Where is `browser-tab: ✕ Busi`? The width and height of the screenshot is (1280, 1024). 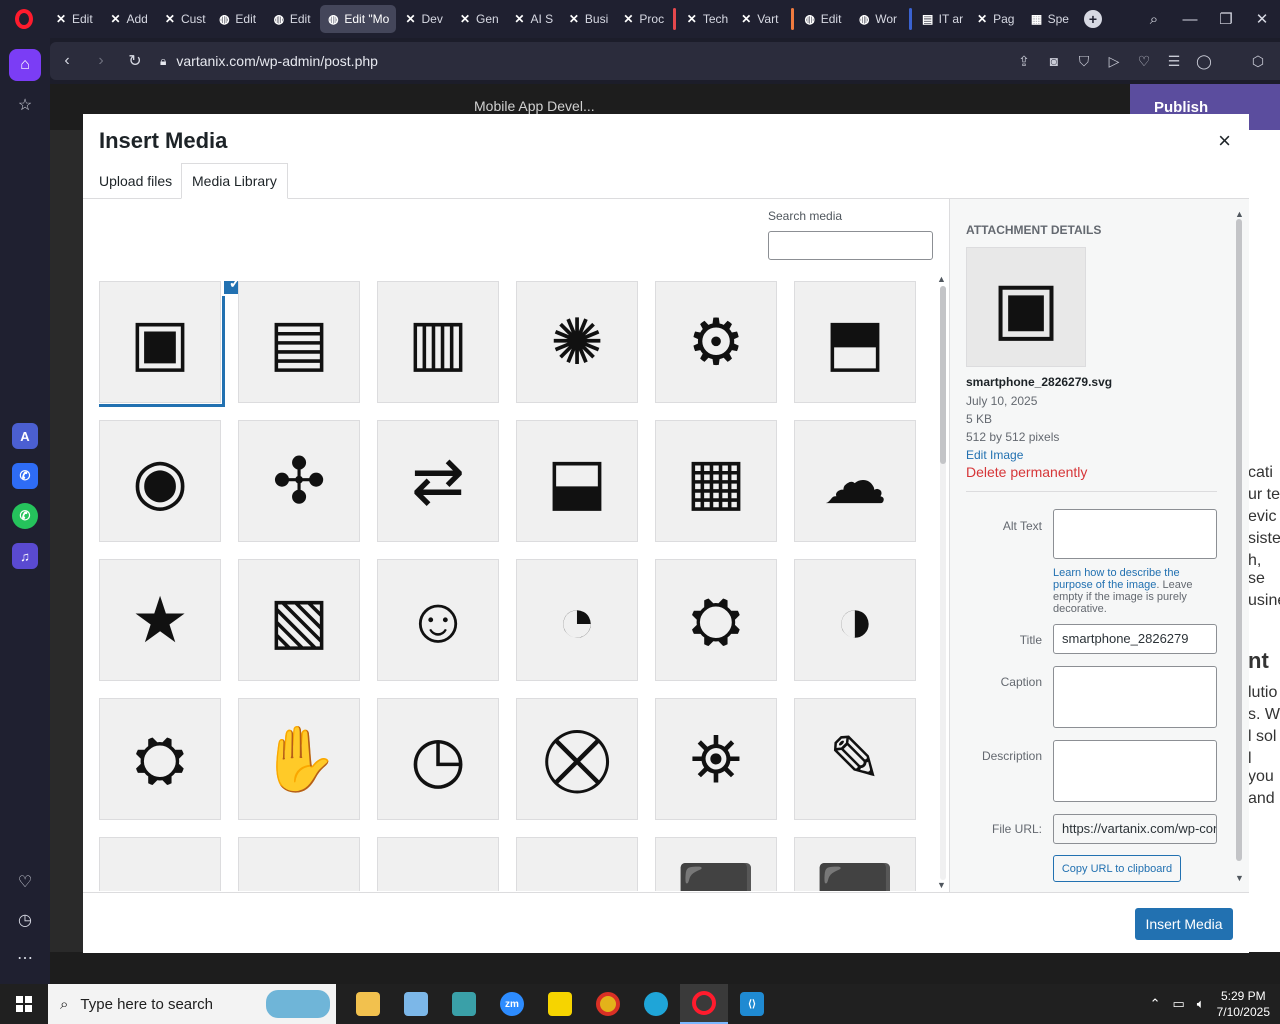
browser-tab: ✕ Busi is located at coordinates (587, 19).